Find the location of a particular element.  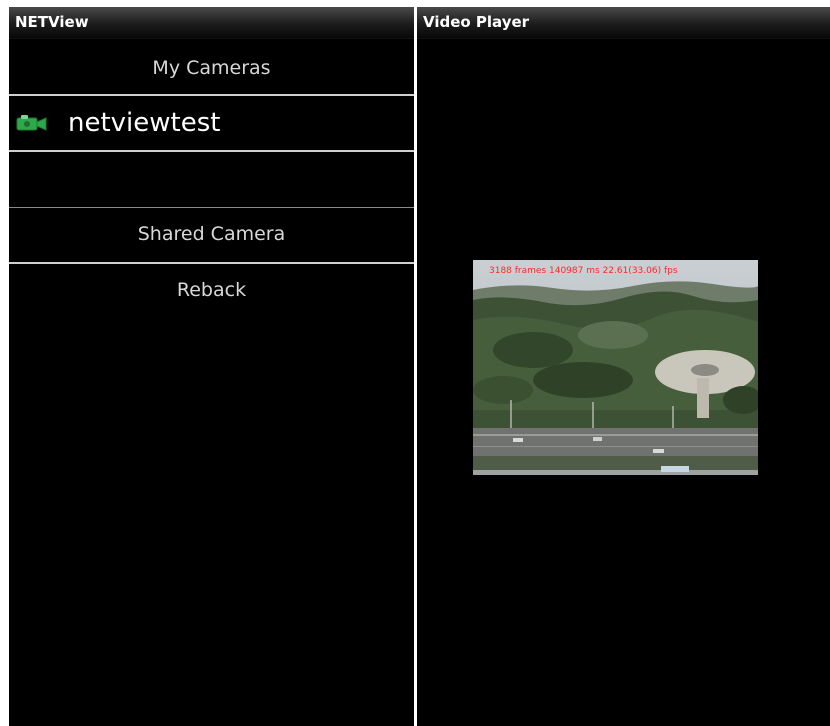

reback-button: Reback is located at coordinates (211, 290).